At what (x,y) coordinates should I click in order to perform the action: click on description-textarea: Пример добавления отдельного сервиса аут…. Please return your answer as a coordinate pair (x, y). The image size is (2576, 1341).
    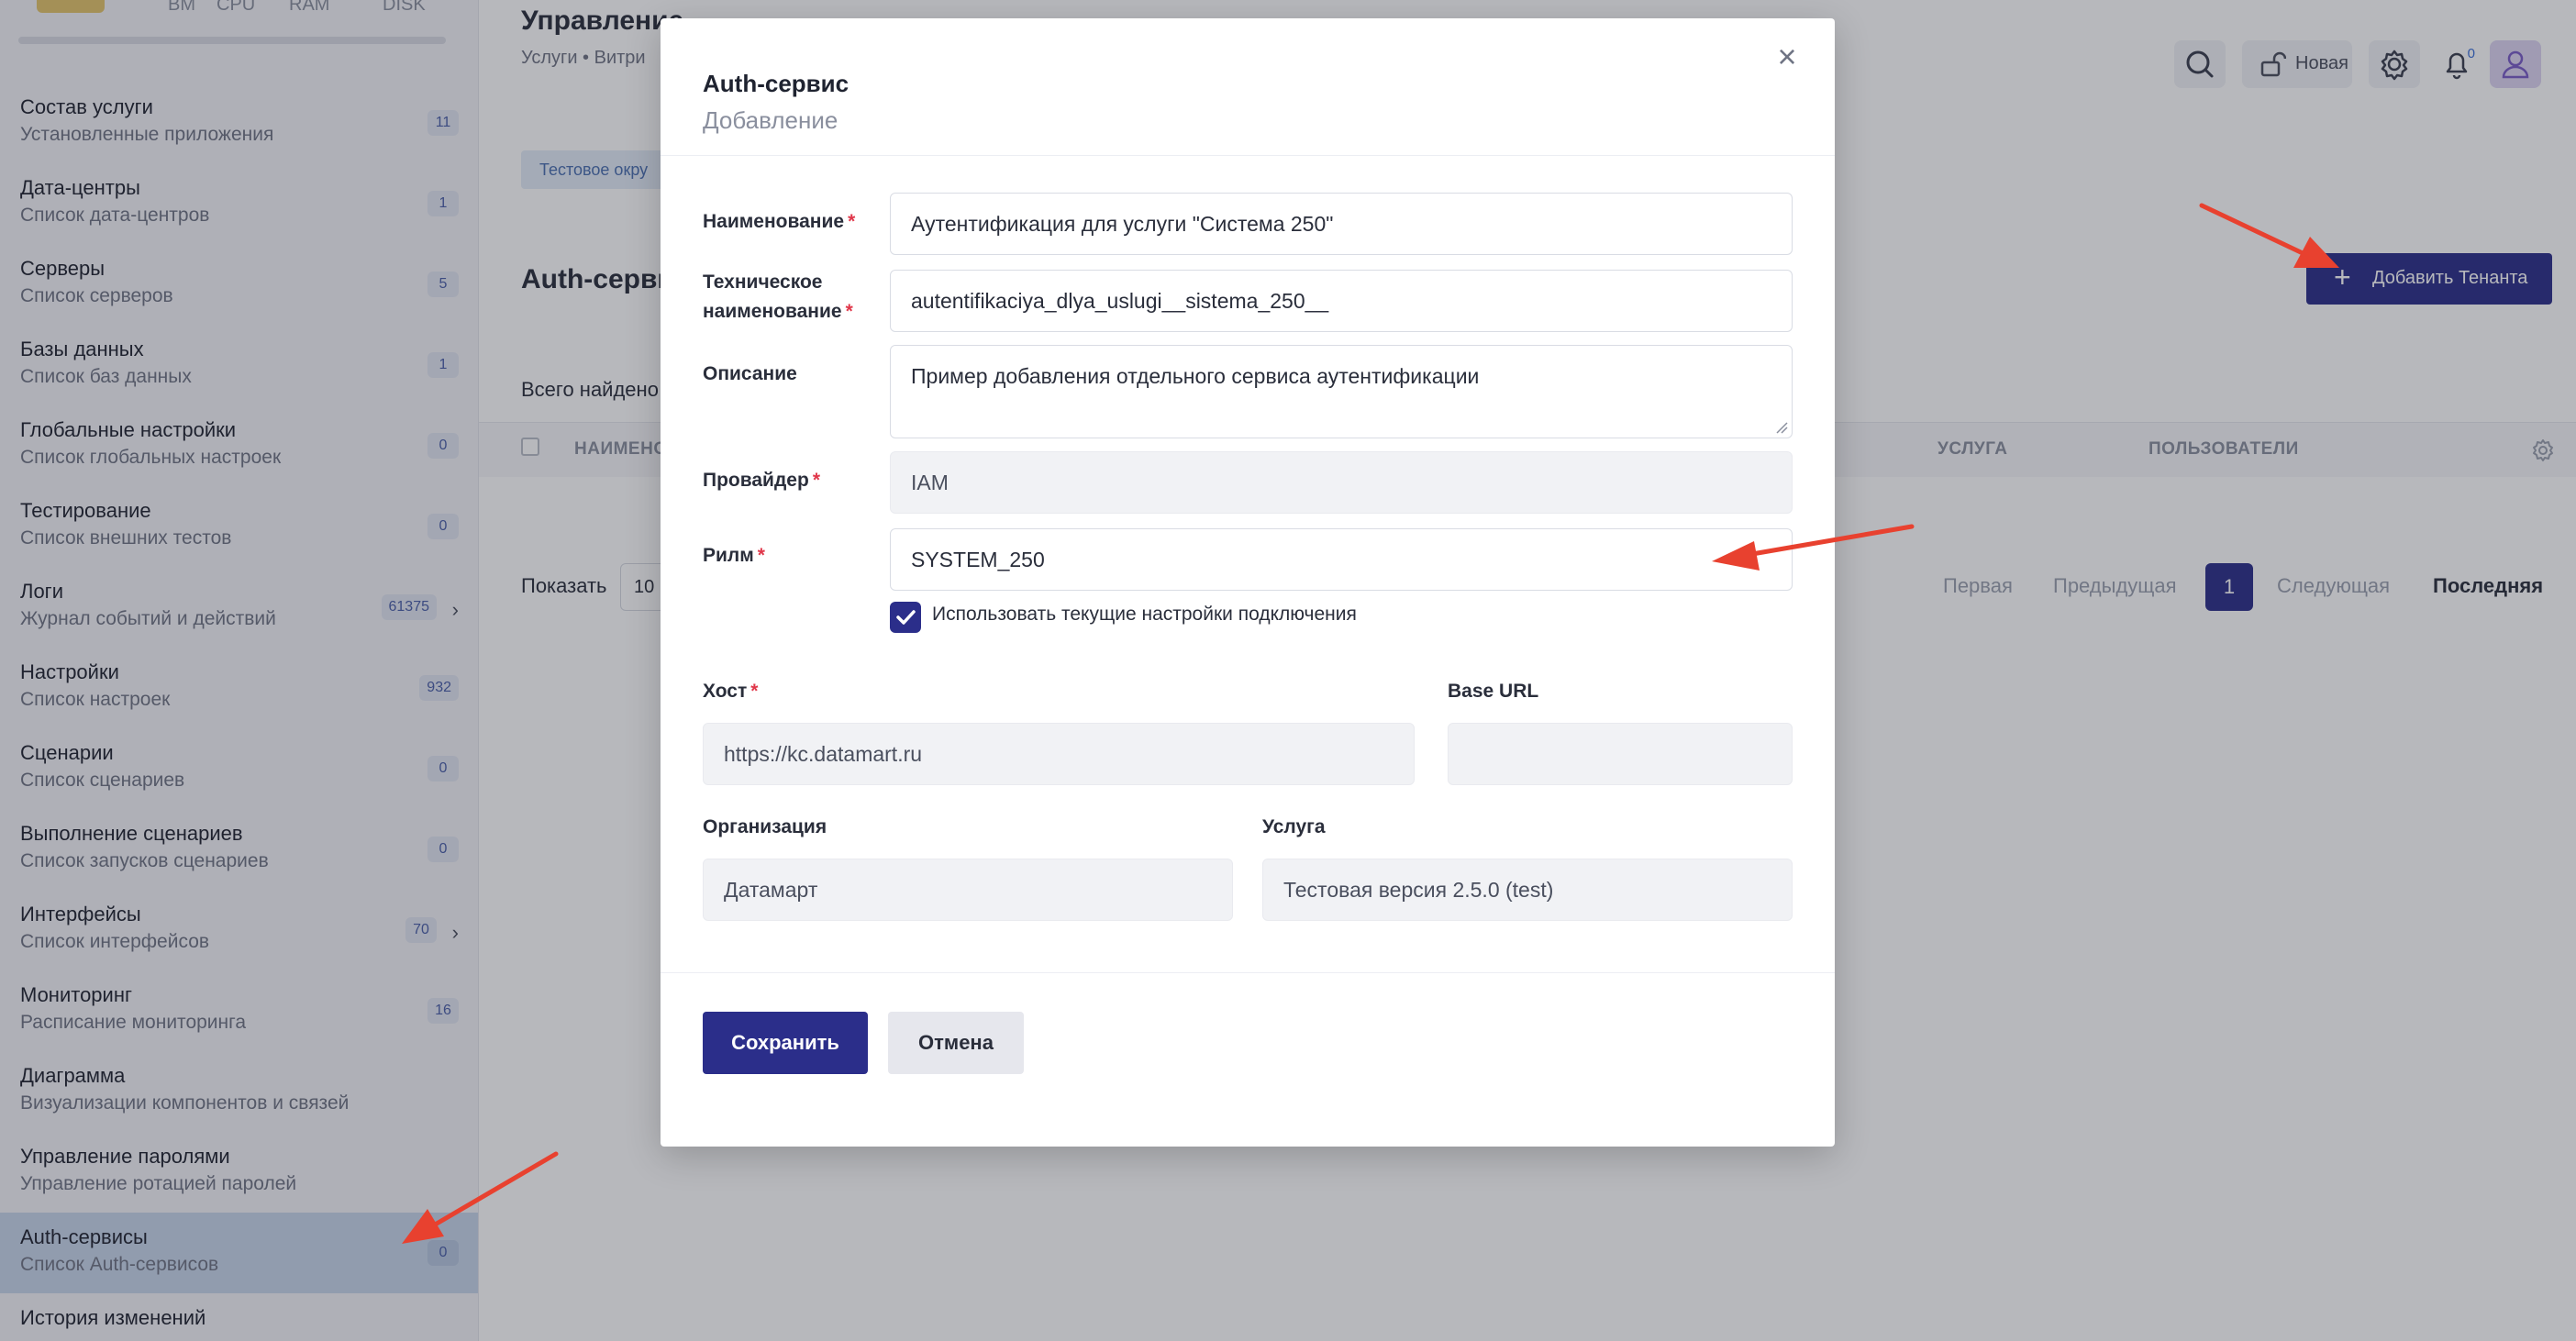
    Looking at the image, I should click on (1341, 391).